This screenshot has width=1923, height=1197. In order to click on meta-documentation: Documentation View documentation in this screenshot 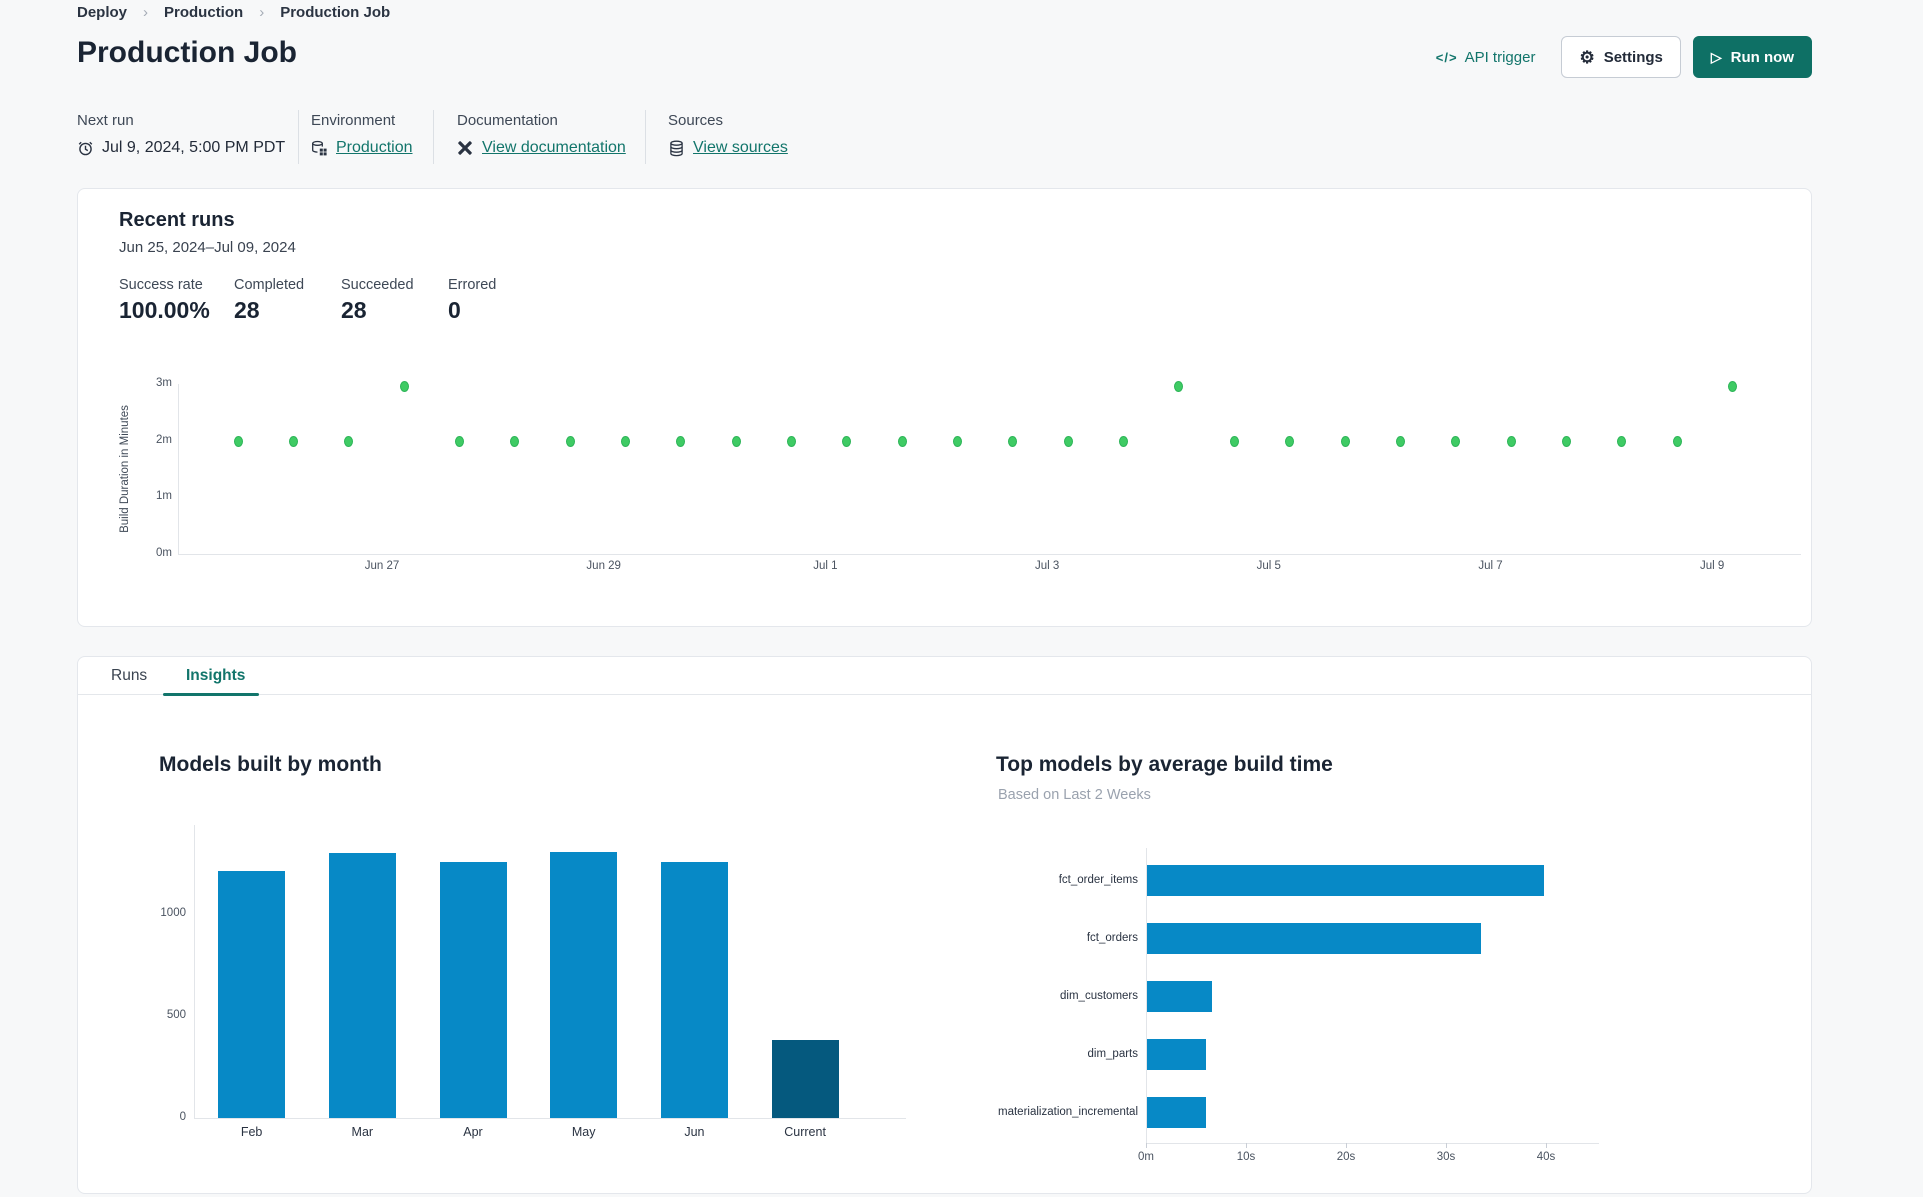, I will do `click(541, 134)`.